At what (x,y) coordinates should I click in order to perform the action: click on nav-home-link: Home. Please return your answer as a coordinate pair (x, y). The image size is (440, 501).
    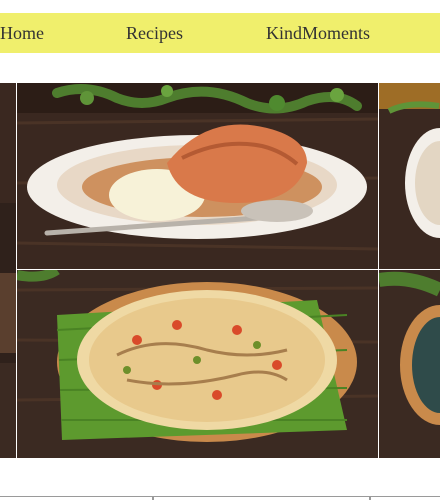
    Looking at the image, I should click on (22, 33).